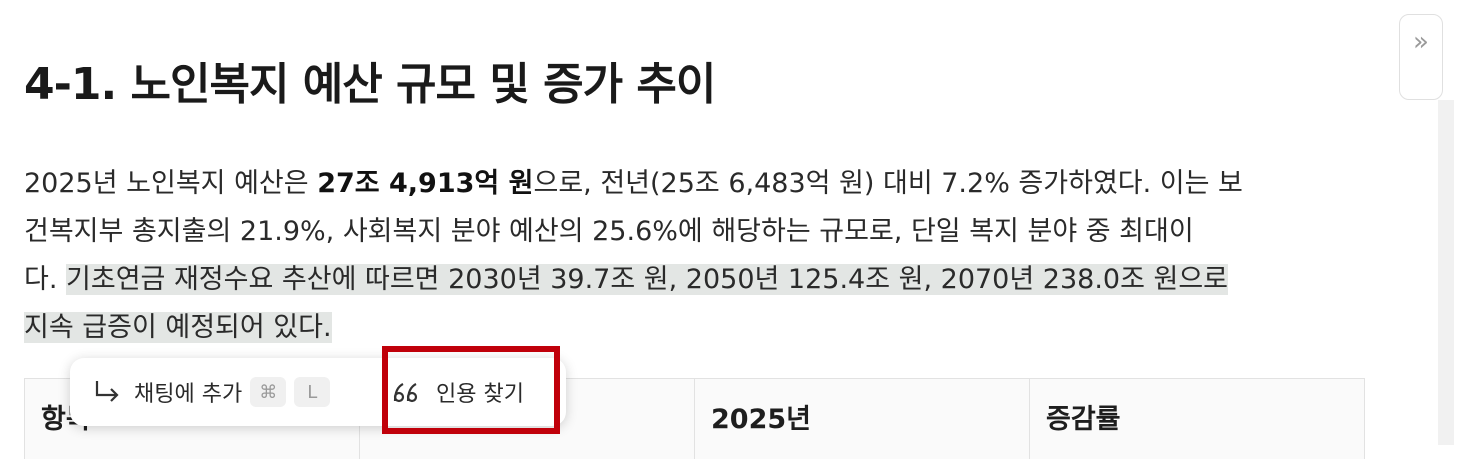  Describe the element at coordinates (268, 392) in the screenshot. I see `shortcut-cmd-key: ⌘` at that location.